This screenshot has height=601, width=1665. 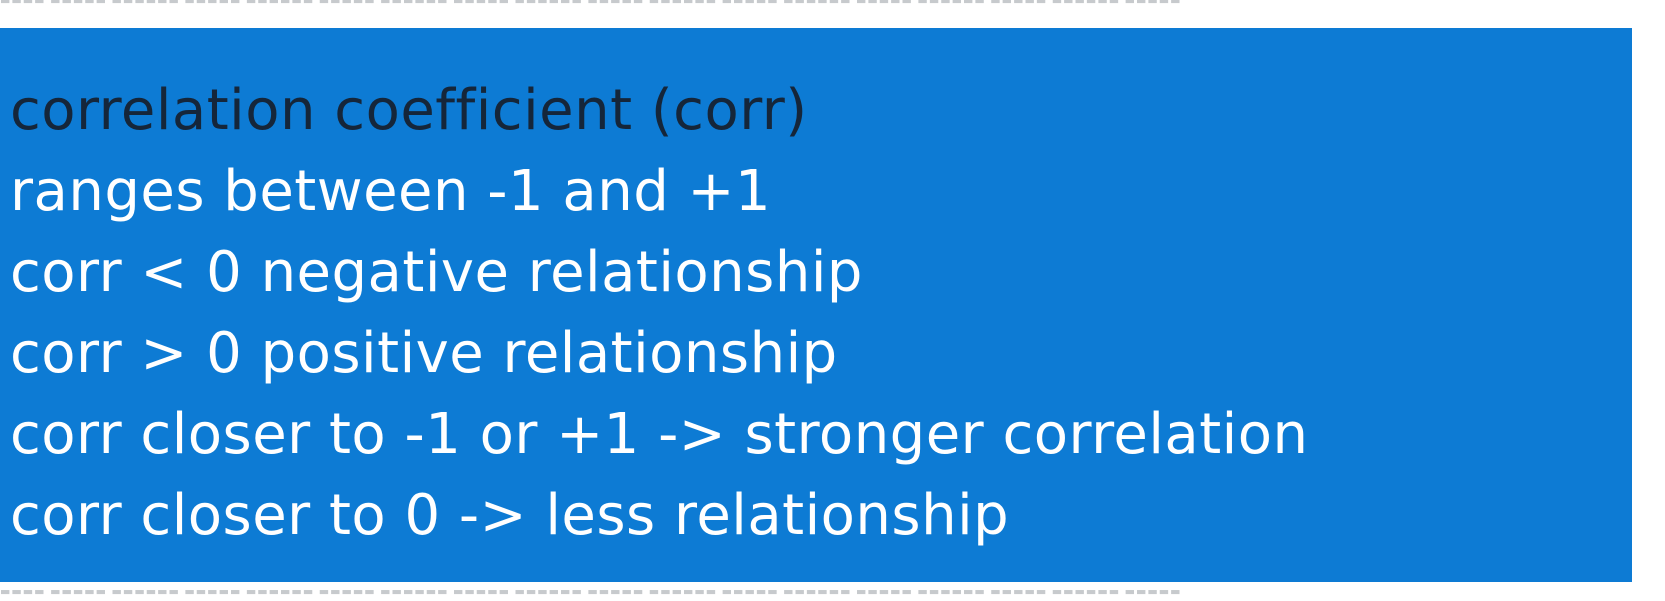 I want to click on overlay-line-range: ranges between -1 and +1, so click(x=391, y=191).